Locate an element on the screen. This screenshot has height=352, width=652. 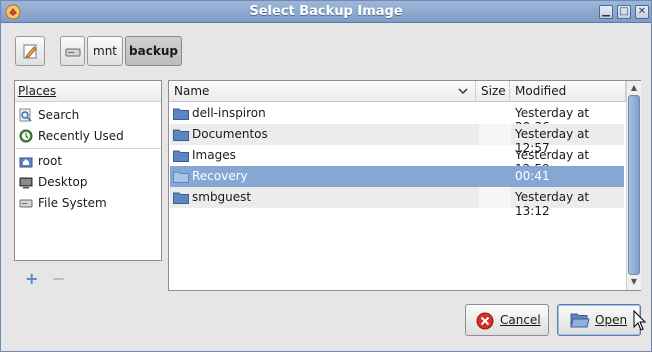
column-header-modified: Modified is located at coordinates (568, 91).